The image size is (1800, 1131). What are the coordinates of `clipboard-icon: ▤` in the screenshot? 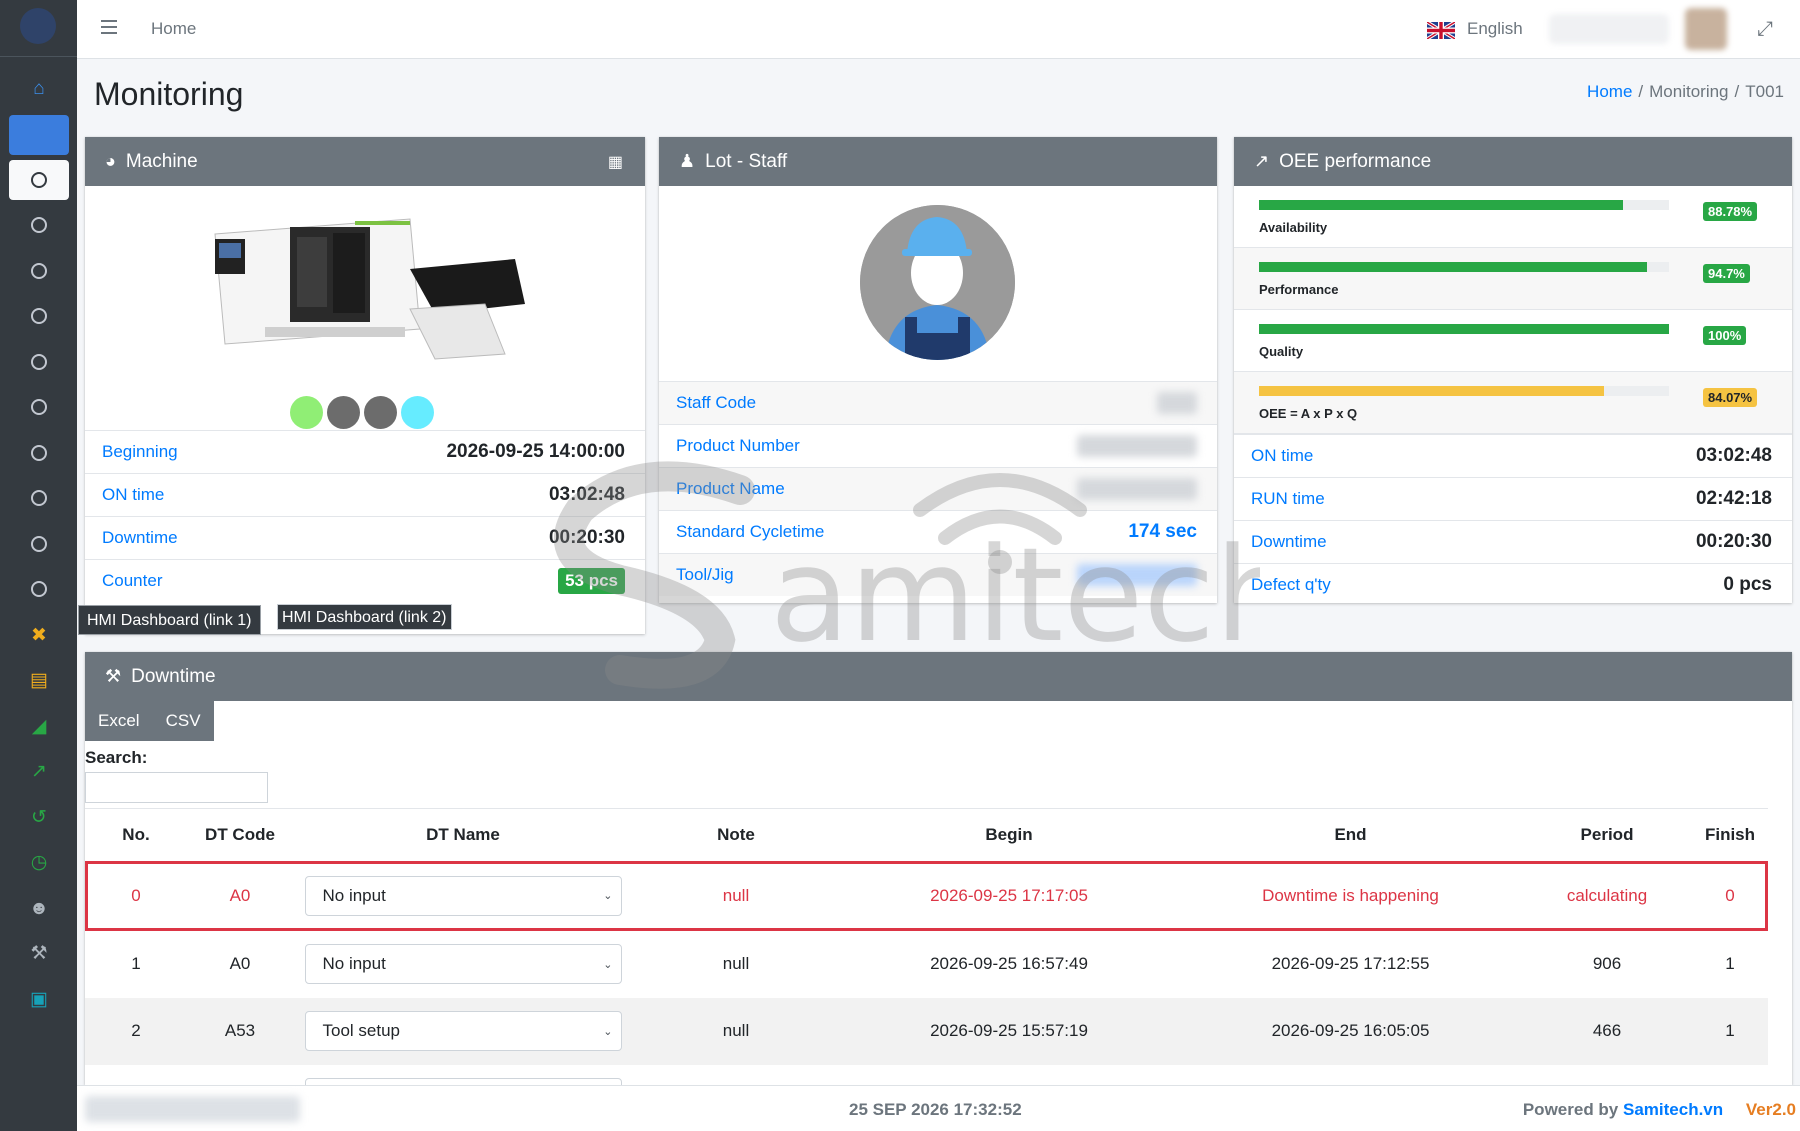 It's located at (39, 680).